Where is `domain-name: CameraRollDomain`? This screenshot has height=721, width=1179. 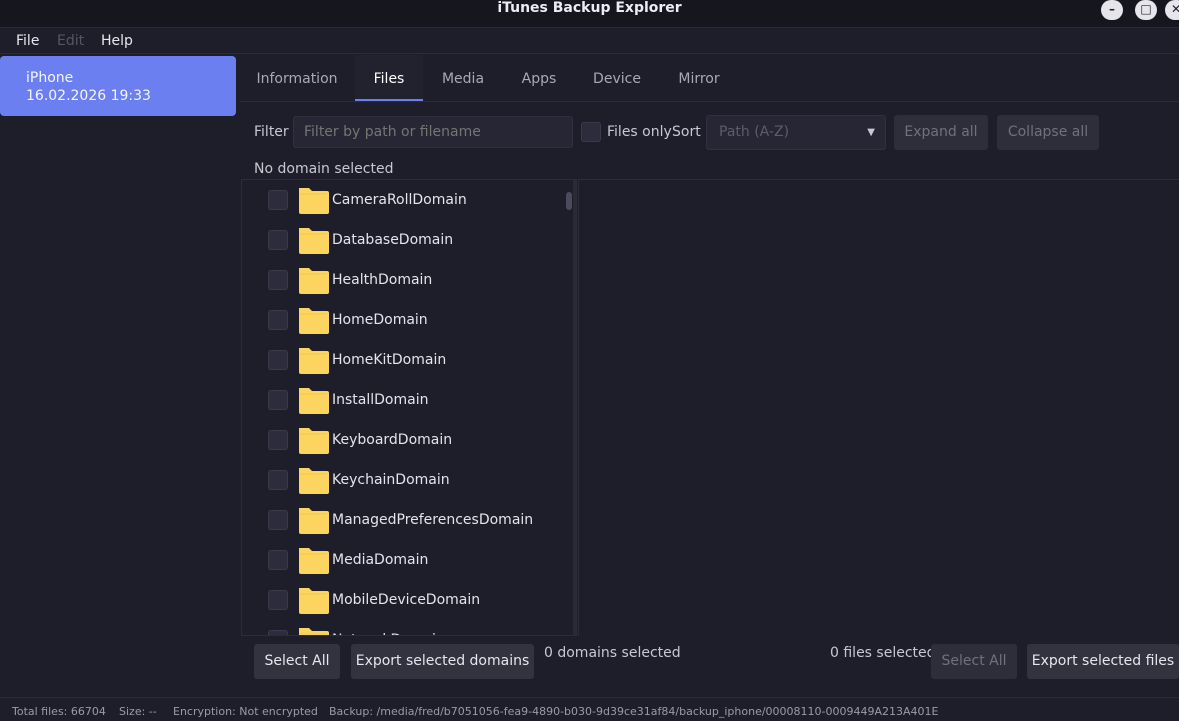
domain-name: CameraRollDomain is located at coordinates (399, 200).